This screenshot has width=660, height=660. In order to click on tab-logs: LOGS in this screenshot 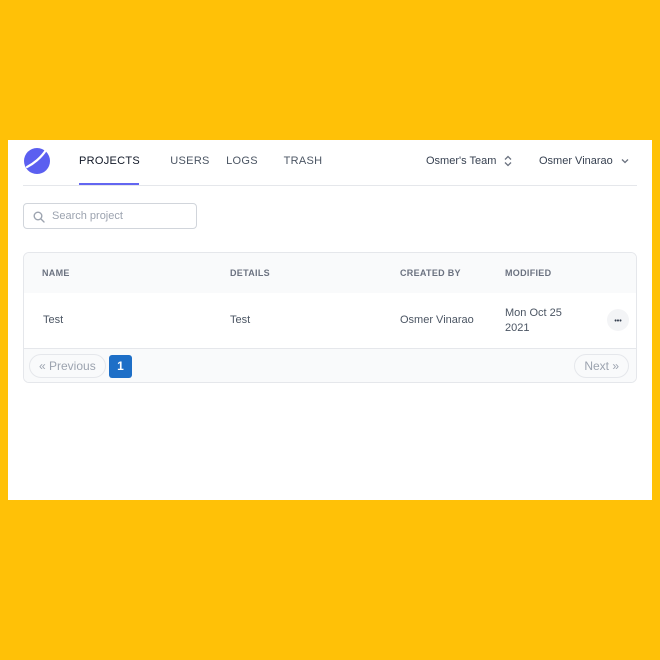, I will do `click(242, 162)`.